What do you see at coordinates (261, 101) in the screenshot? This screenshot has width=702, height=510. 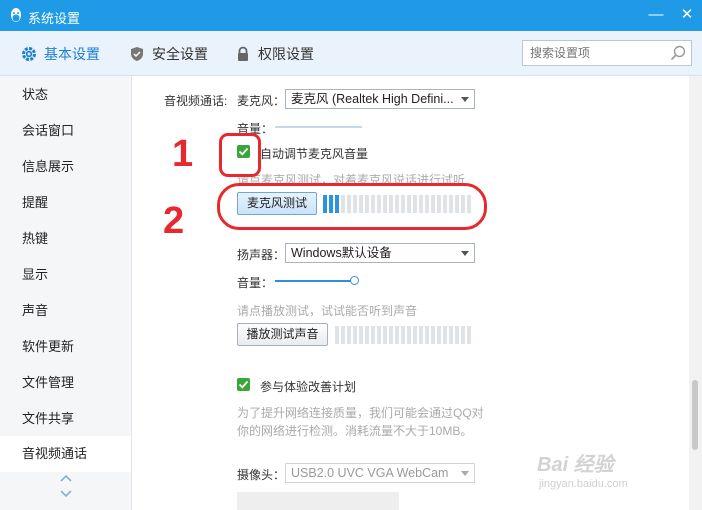 I see `mic-label: 麦克风：` at bounding box center [261, 101].